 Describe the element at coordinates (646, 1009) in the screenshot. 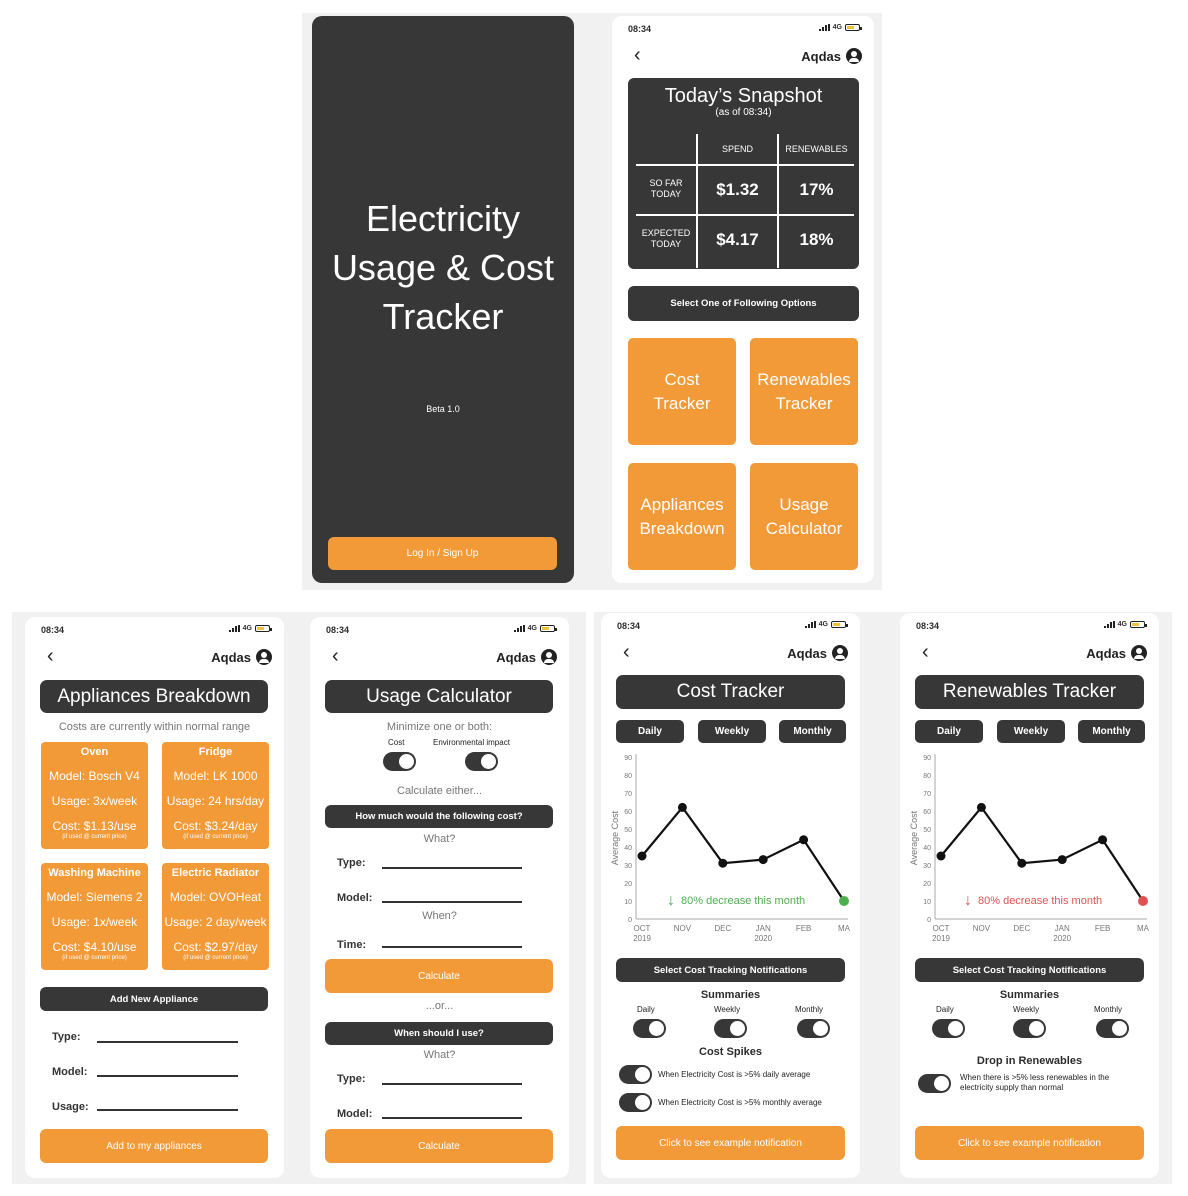

I see `summary-daily-label: Daily` at that location.